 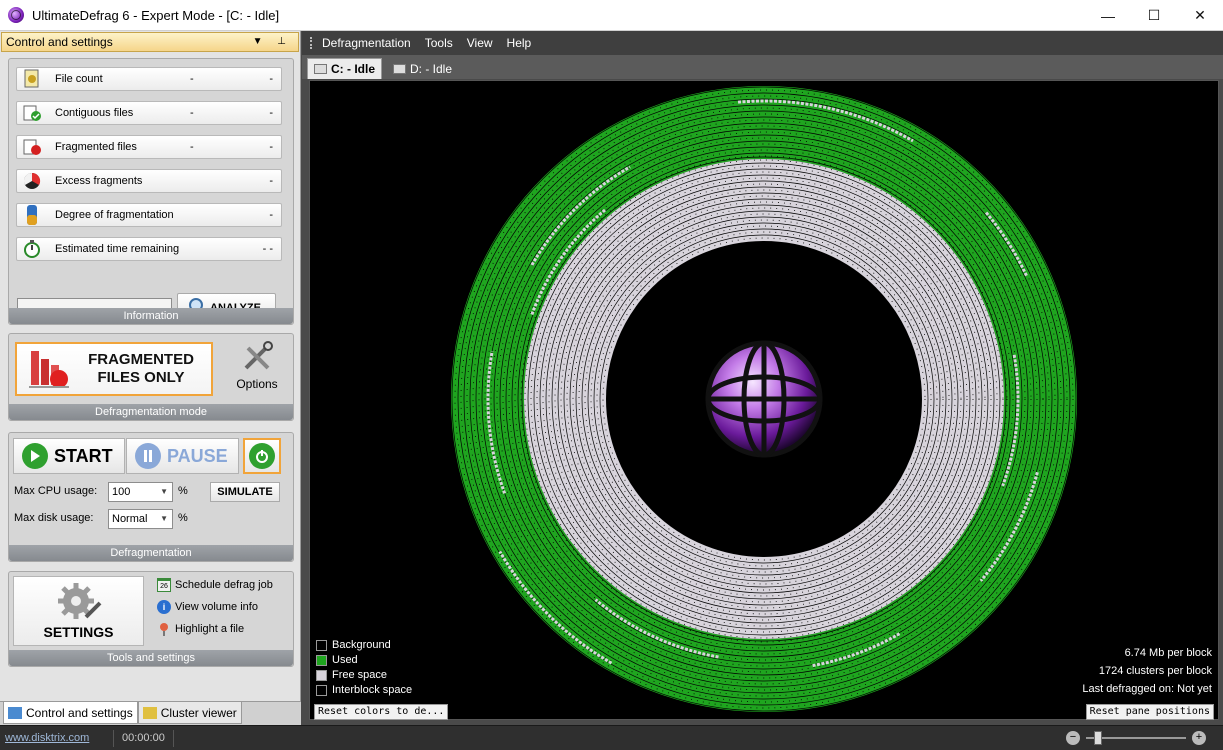 I want to click on pause-button: PAUSE, so click(x=182, y=456).